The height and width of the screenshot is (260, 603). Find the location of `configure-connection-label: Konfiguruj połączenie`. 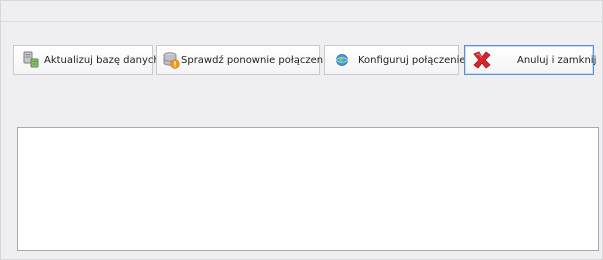

configure-connection-label: Konfiguruj połączenie is located at coordinates (412, 60).